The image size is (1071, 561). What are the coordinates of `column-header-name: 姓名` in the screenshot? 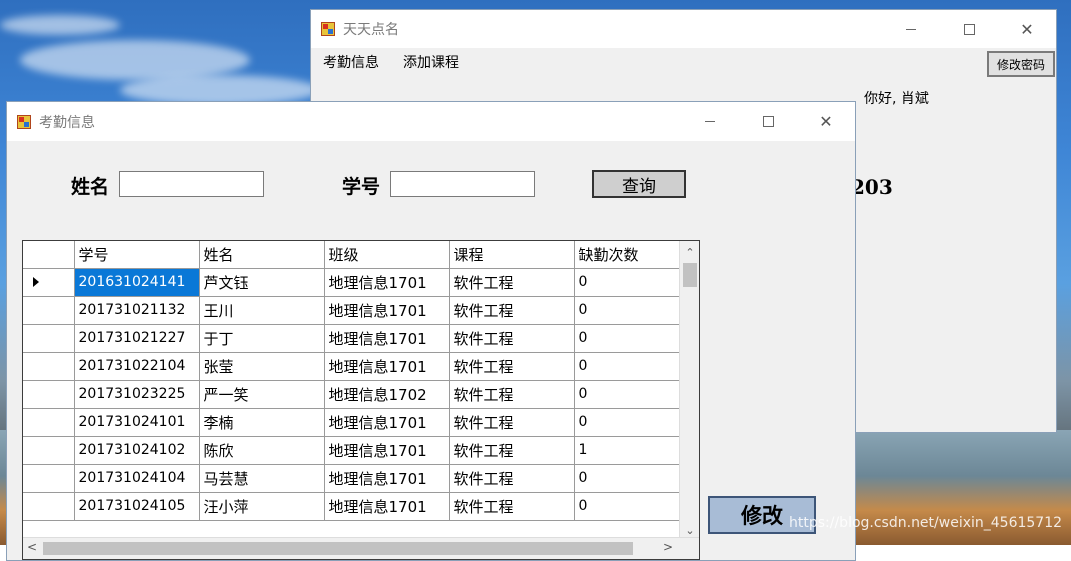 It's located at (262, 255).